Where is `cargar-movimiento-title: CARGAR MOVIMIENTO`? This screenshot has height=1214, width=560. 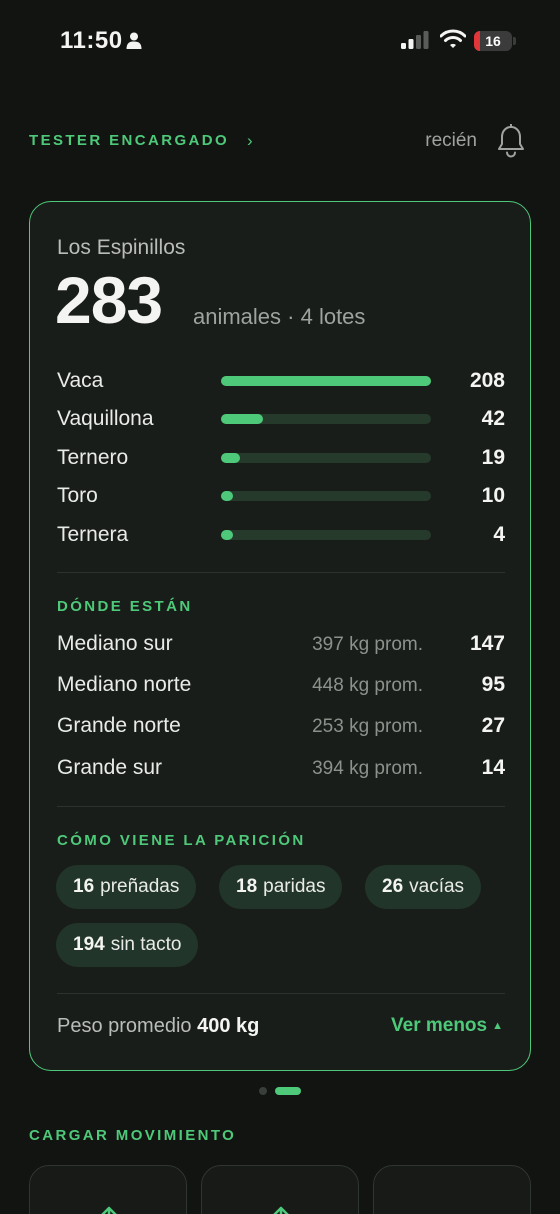 cargar-movimiento-title: CARGAR MOVIMIENTO is located at coordinates (133, 1135).